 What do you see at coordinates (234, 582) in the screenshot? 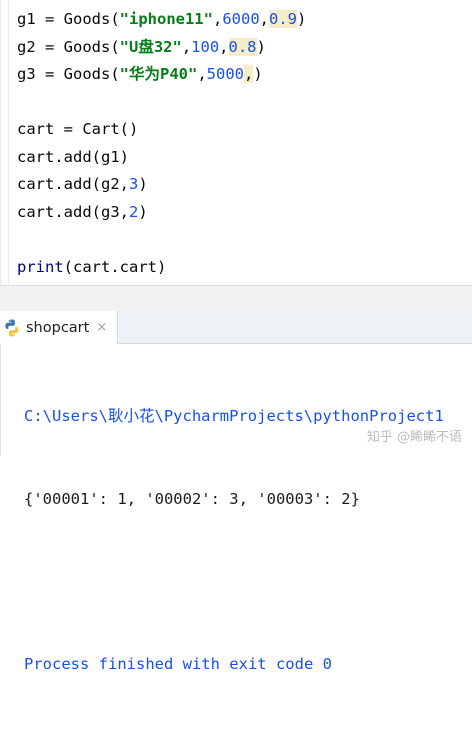
I see `console-blank-line` at bounding box center [234, 582].